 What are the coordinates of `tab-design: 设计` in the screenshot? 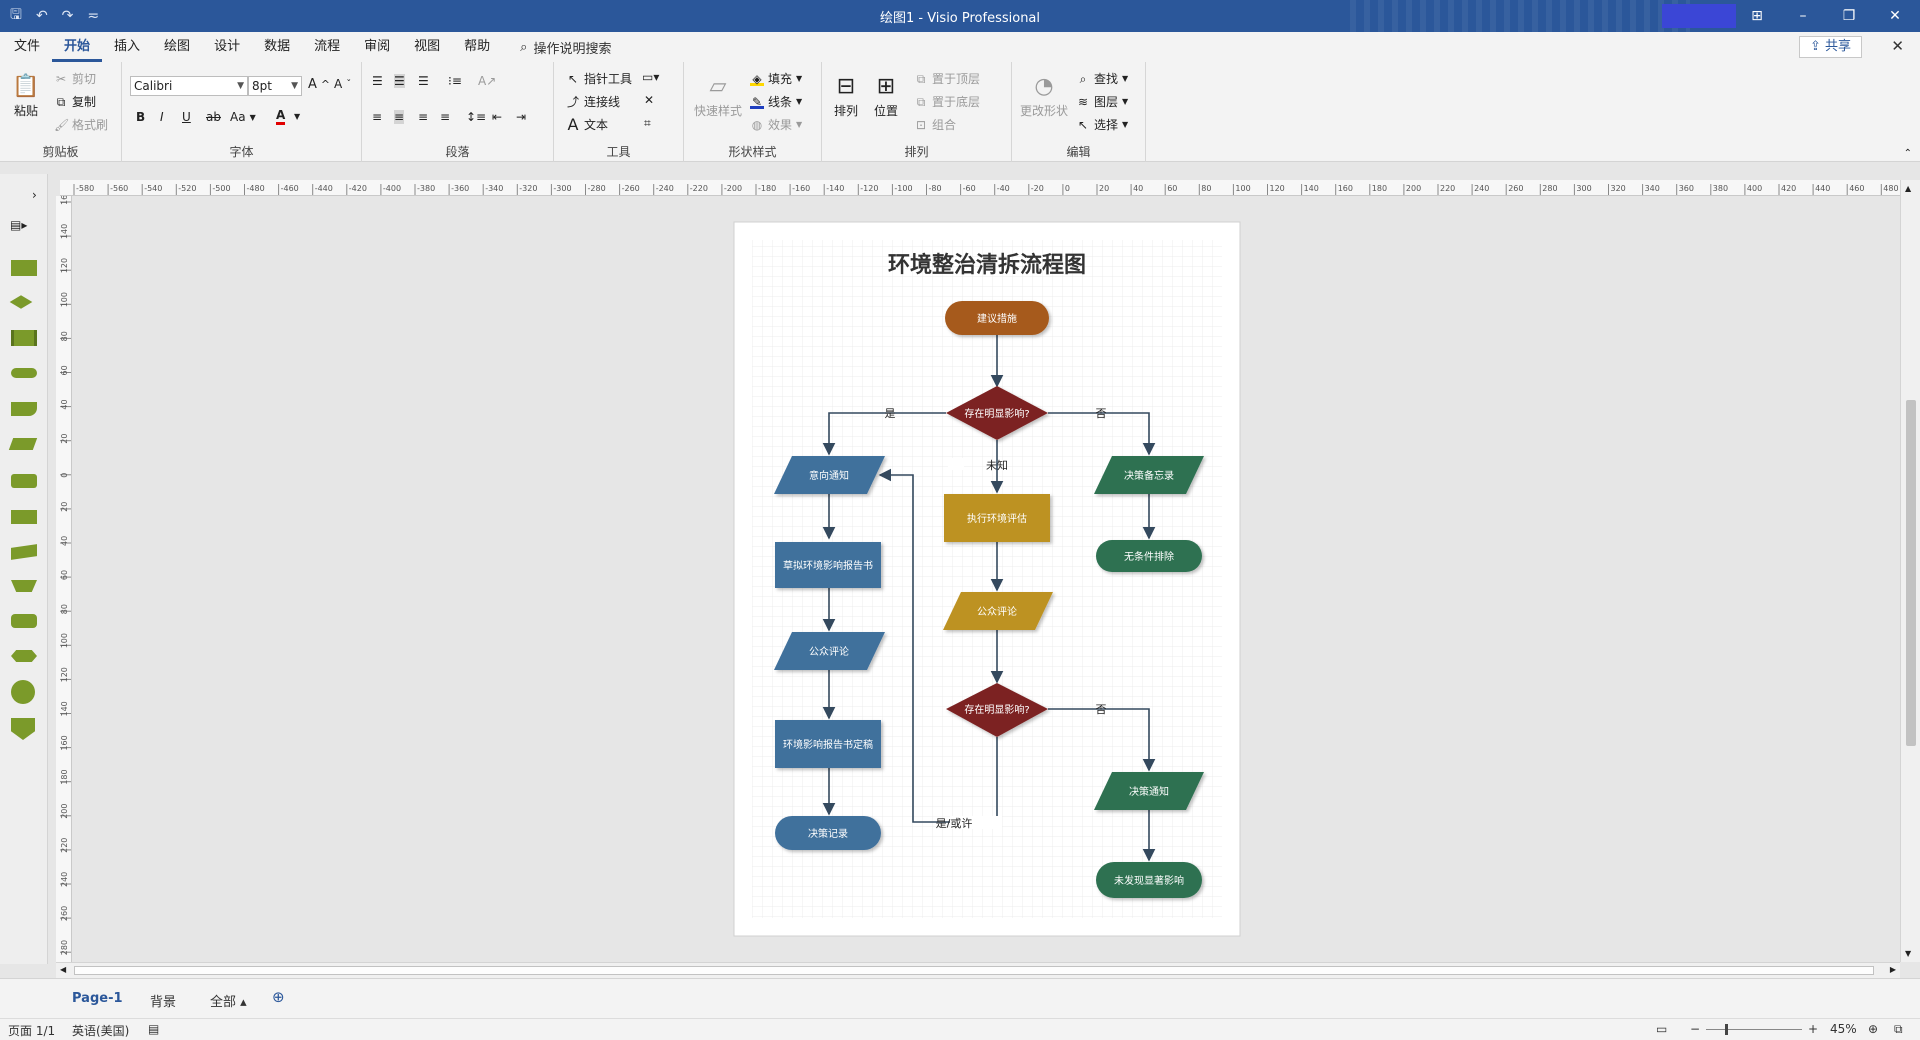 It's located at (227, 47).